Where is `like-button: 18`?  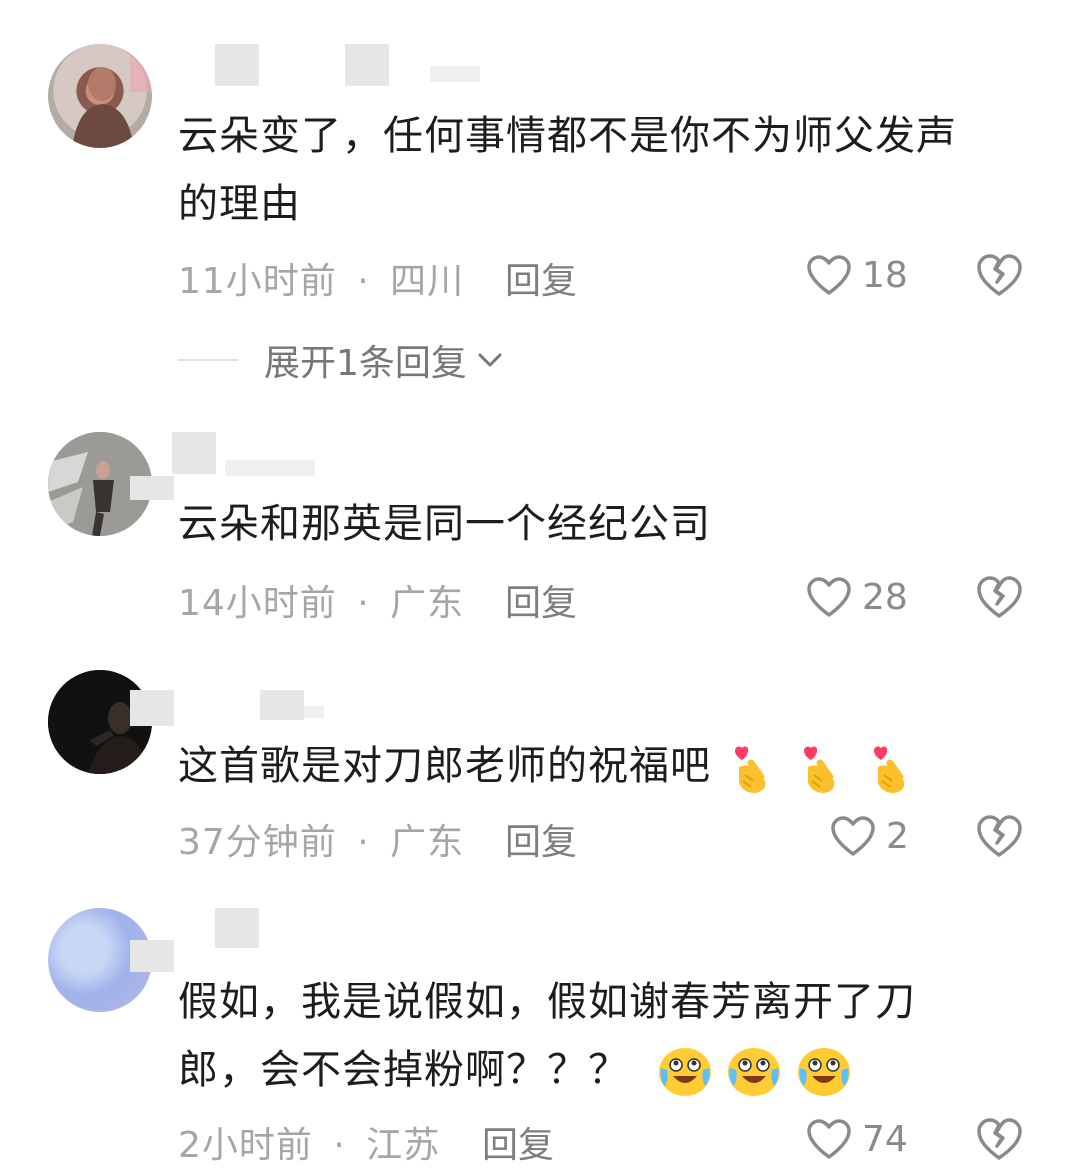 like-button: 18 is located at coordinates (857, 275).